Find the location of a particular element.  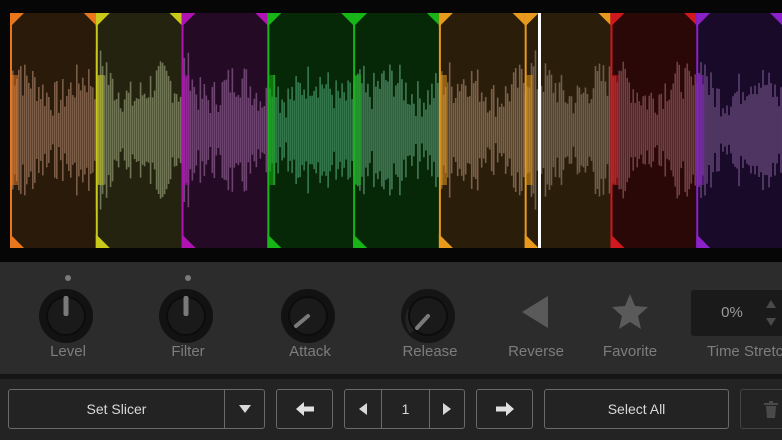

slicer-dropdown-toggle is located at coordinates (245, 409).